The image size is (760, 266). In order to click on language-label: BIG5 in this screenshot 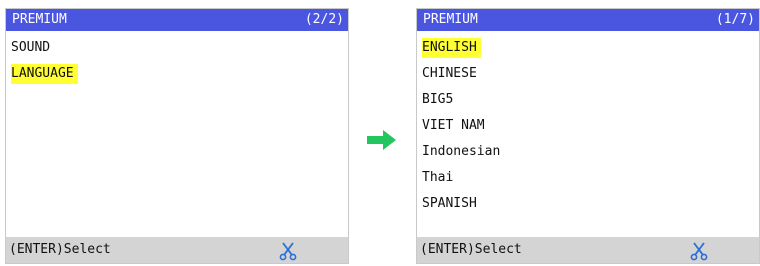, I will do `click(438, 99)`.